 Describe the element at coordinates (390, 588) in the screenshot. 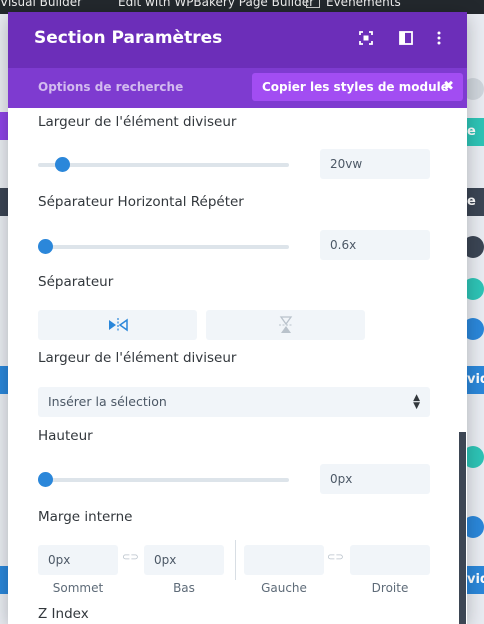

I see `padding-right-caption: Droite` at that location.